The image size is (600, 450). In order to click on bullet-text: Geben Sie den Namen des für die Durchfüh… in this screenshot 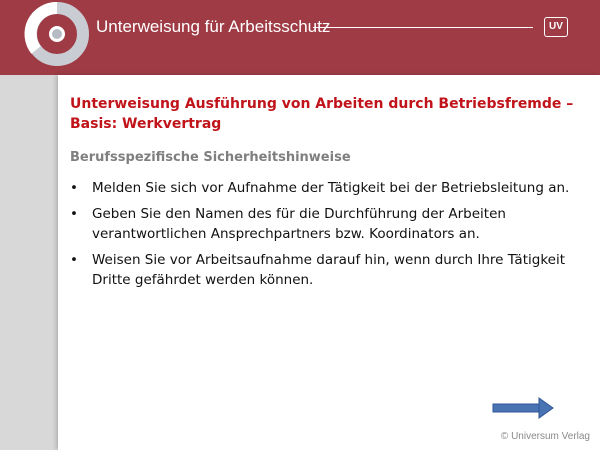, I will do `click(299, 224)`.